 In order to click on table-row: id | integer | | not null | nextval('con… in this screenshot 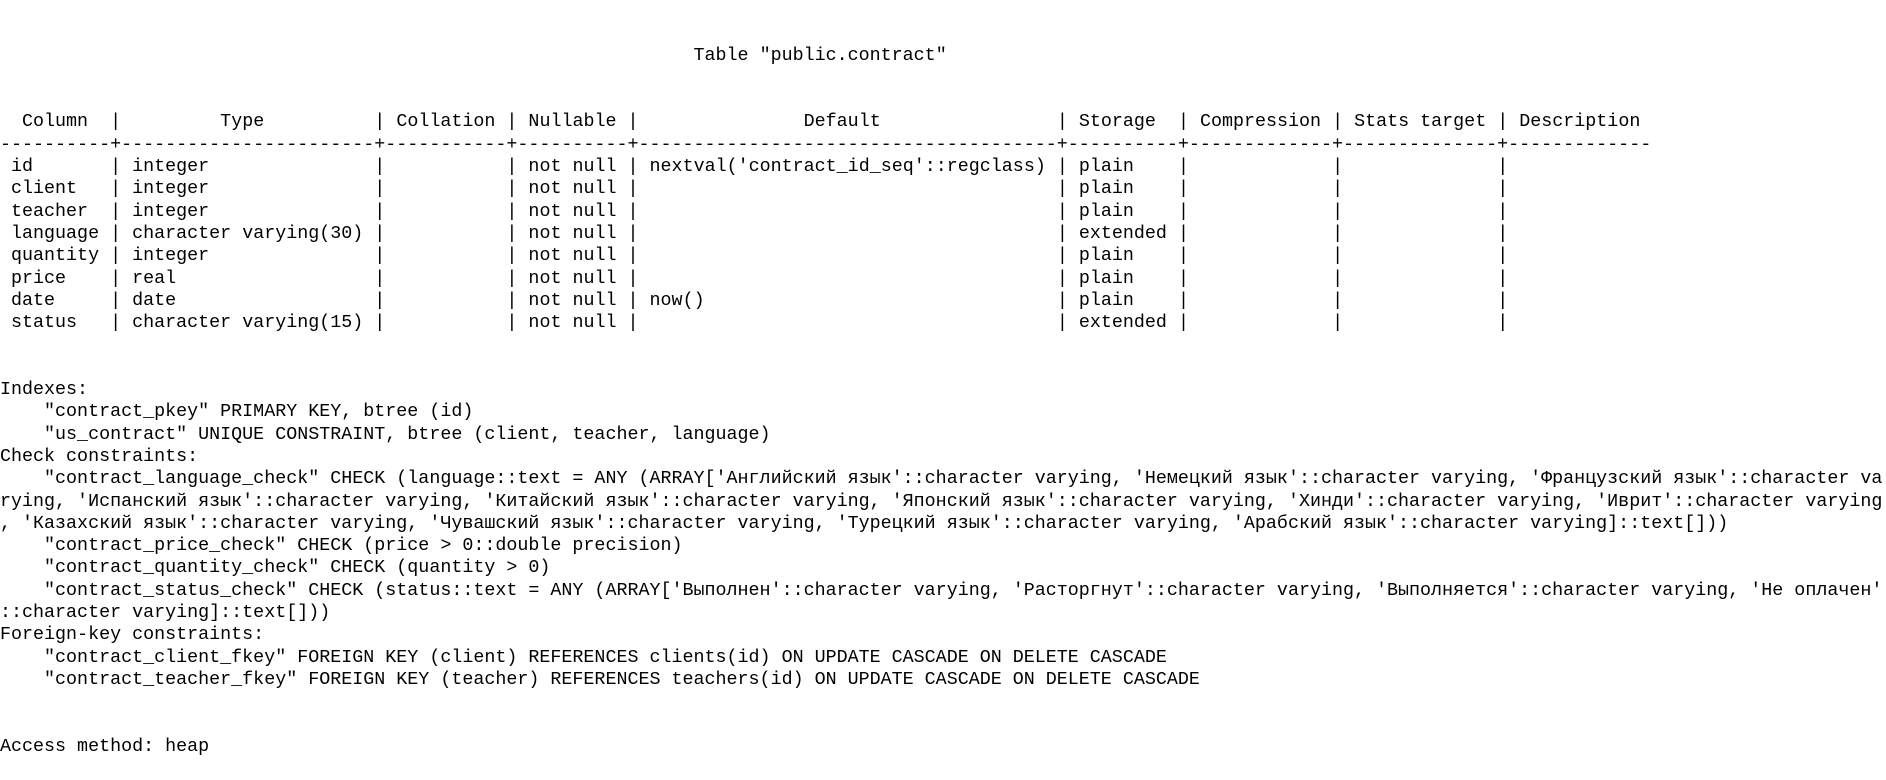, I will do `click(943, 167)`.